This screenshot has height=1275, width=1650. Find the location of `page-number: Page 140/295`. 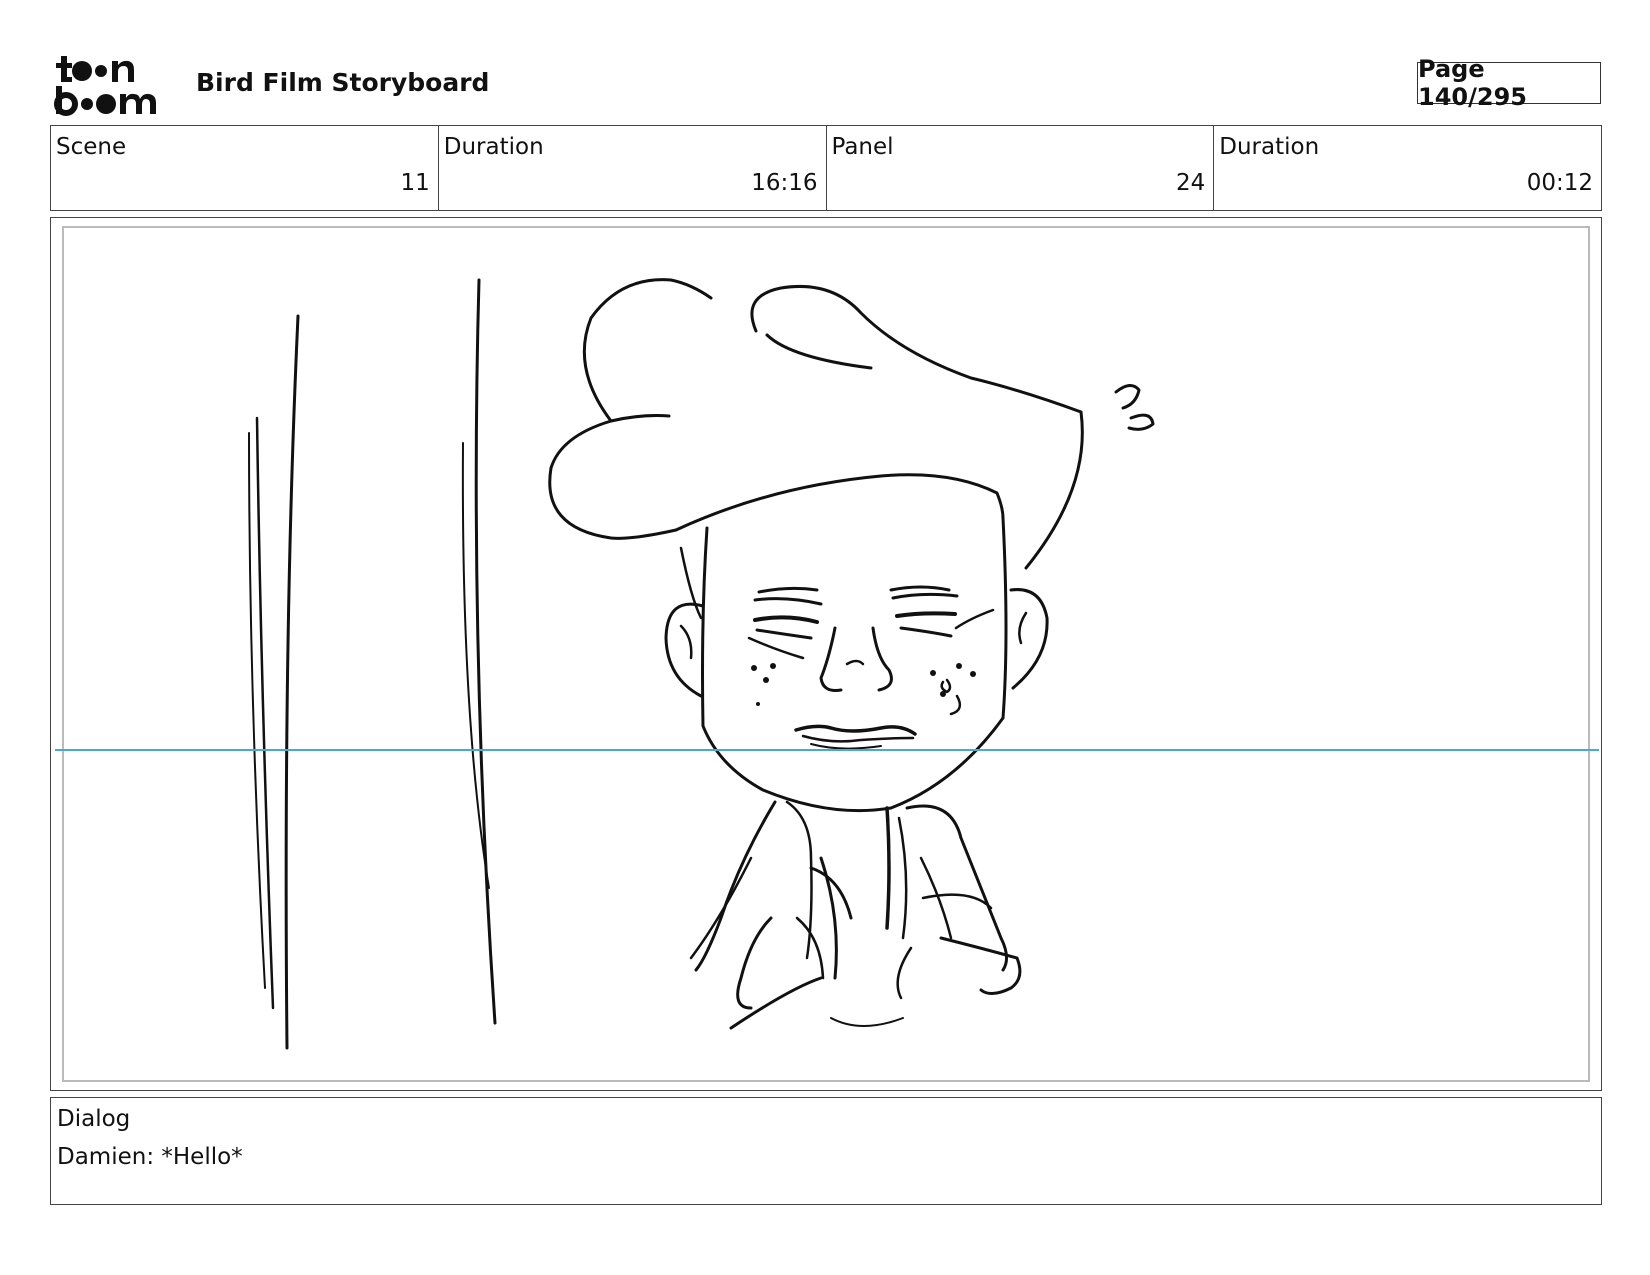

page-number: Page 140/295 is located at coordinates (1509, 83).